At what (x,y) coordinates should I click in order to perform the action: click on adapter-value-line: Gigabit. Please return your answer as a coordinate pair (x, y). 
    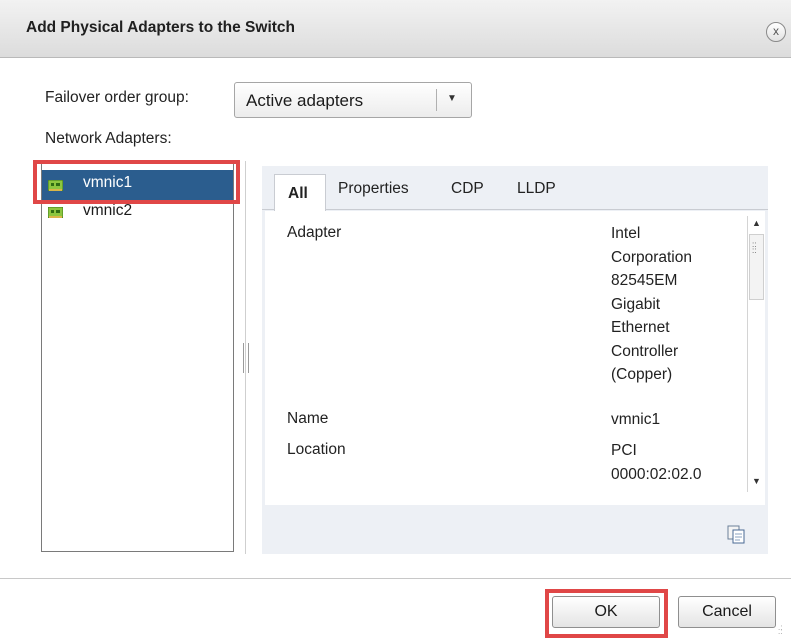
    Looking at the image, I should click on (636, 304).